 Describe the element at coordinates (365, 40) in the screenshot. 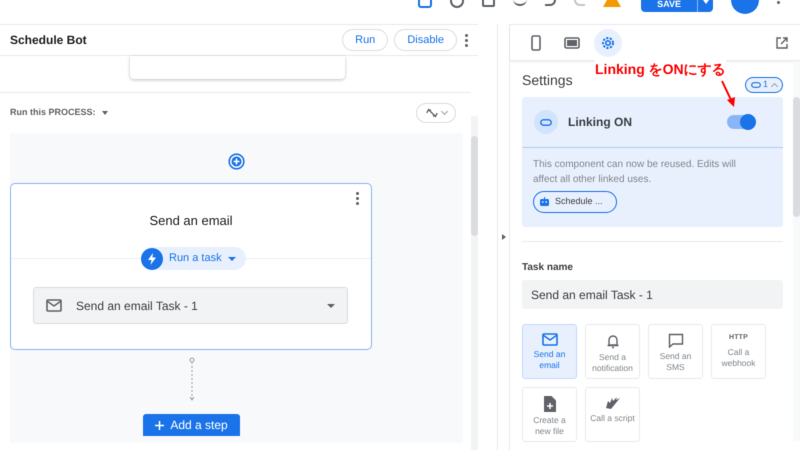

I see `bot-action-button: Run` at that location.